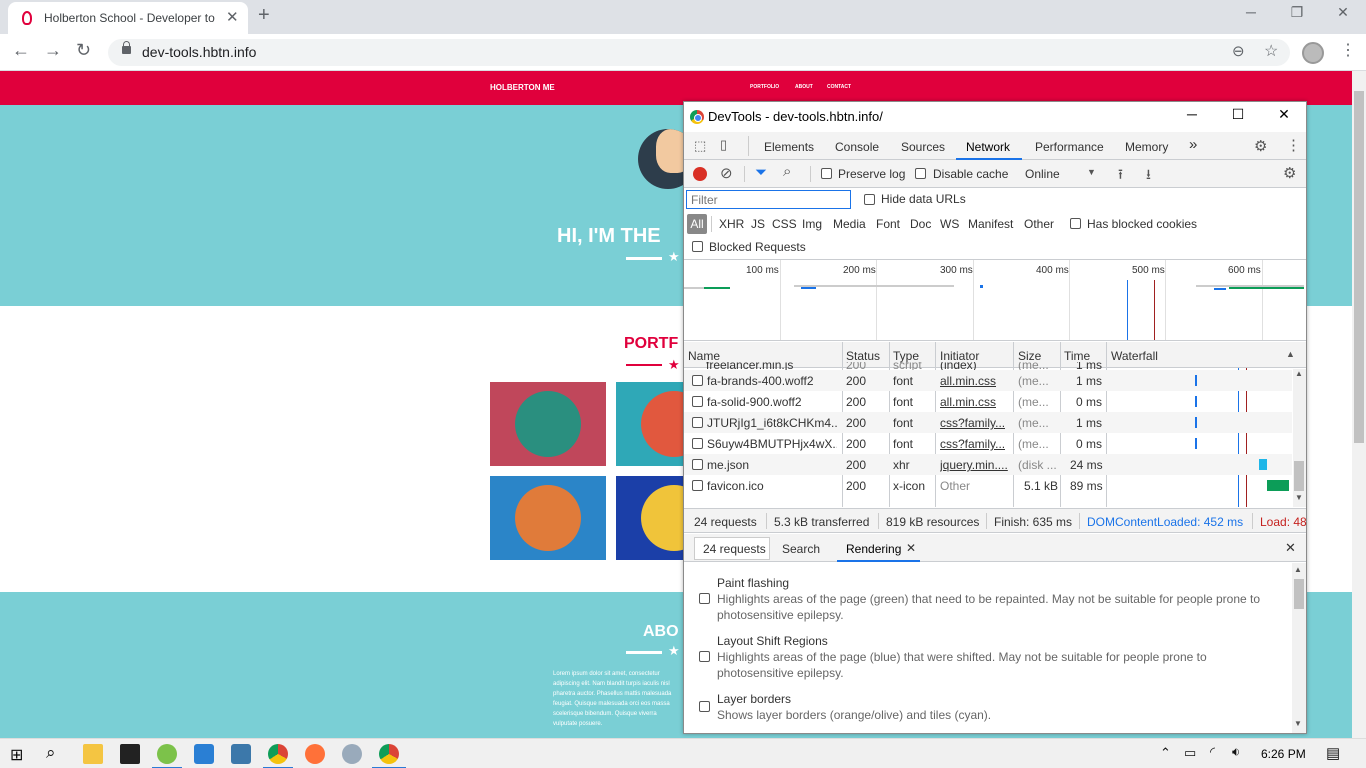 This screenshot has width=1366, height=768. What do you see at coordinates (761, 172) in the screenshot?
I see `filter-icon: ⏷` at bounding box center [761, 172].